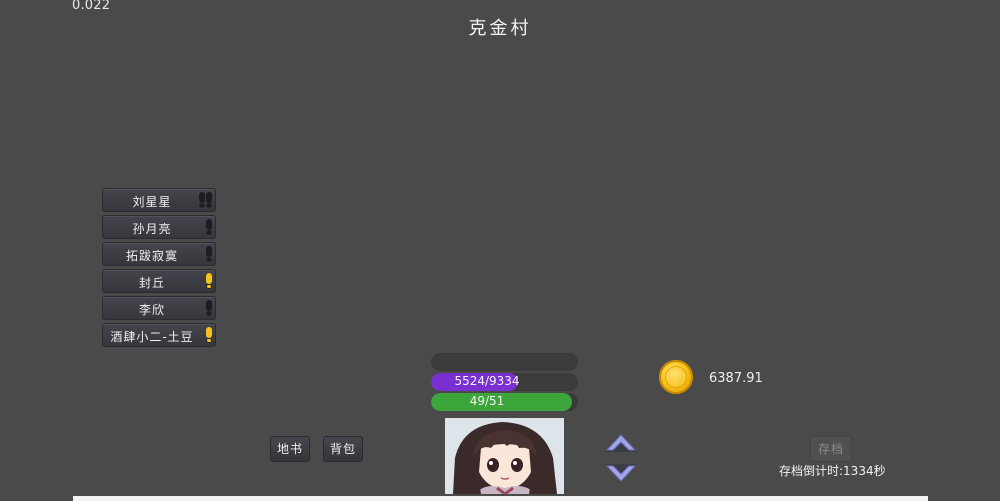  I want to click on map-book-button: 地书, so click(290, 449).